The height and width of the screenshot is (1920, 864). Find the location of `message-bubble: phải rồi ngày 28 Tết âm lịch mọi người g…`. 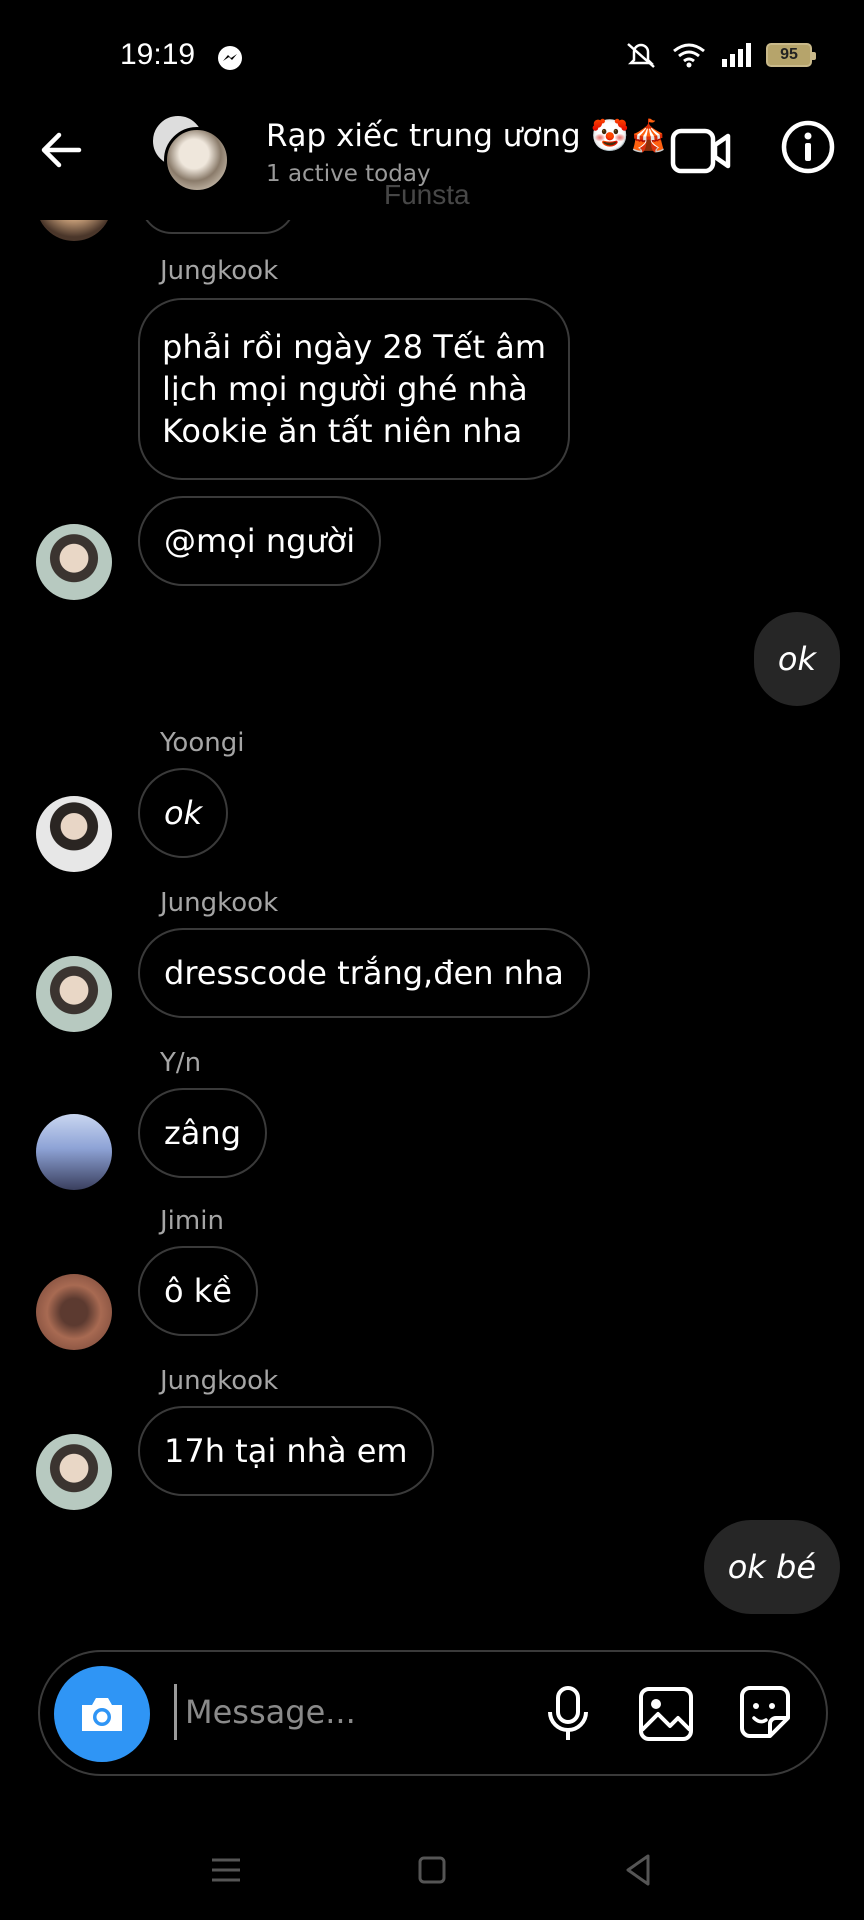

message-bubble: phải rồi ngày 28 Tết âm lịch mọi người g… is located at coordinates (354, 389).